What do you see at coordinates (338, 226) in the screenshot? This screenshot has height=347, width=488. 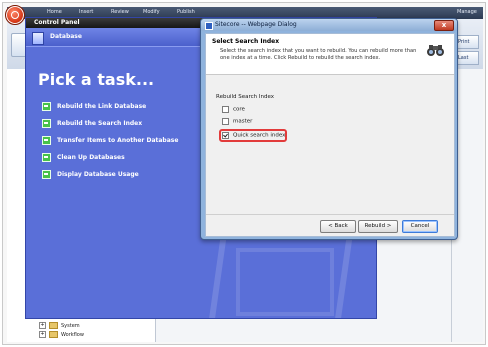 I see `back-button: < Back` at bounding box center [338, 226].